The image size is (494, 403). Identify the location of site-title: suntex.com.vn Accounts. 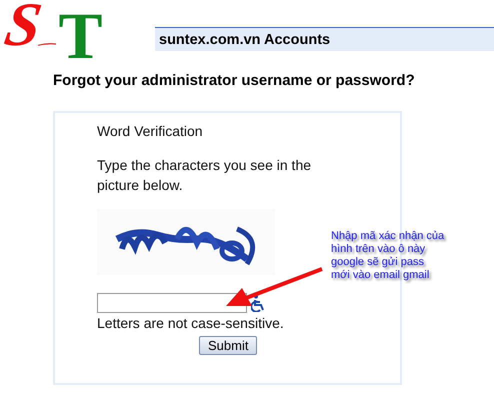
(244, 40).